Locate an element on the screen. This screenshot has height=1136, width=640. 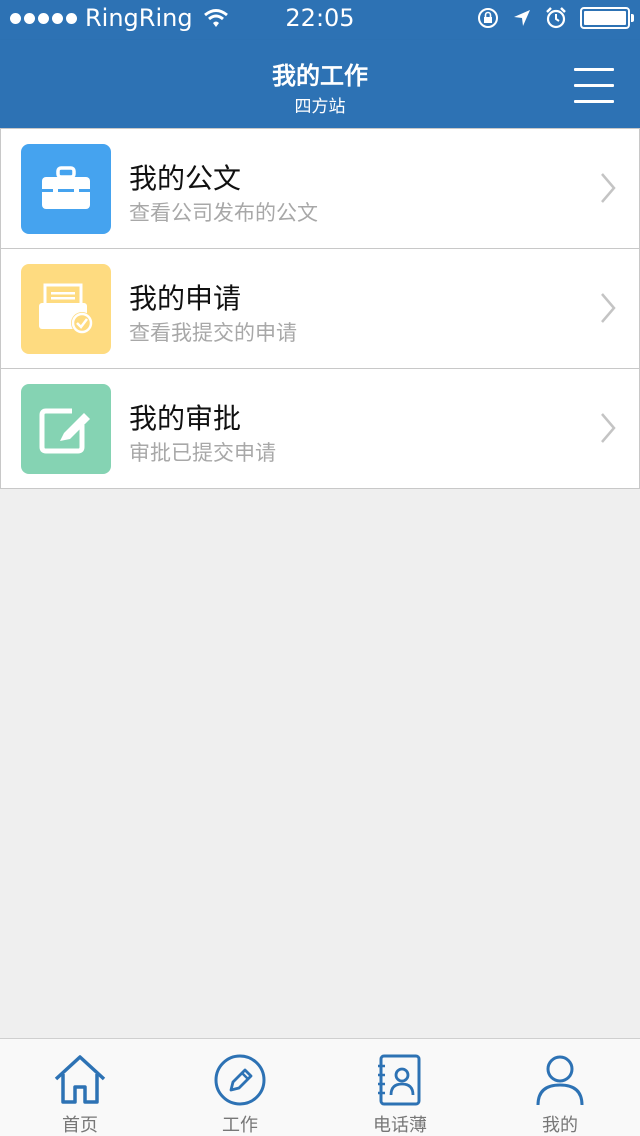
header: 我的工作 四方站 is located at coordinates (320, 84).